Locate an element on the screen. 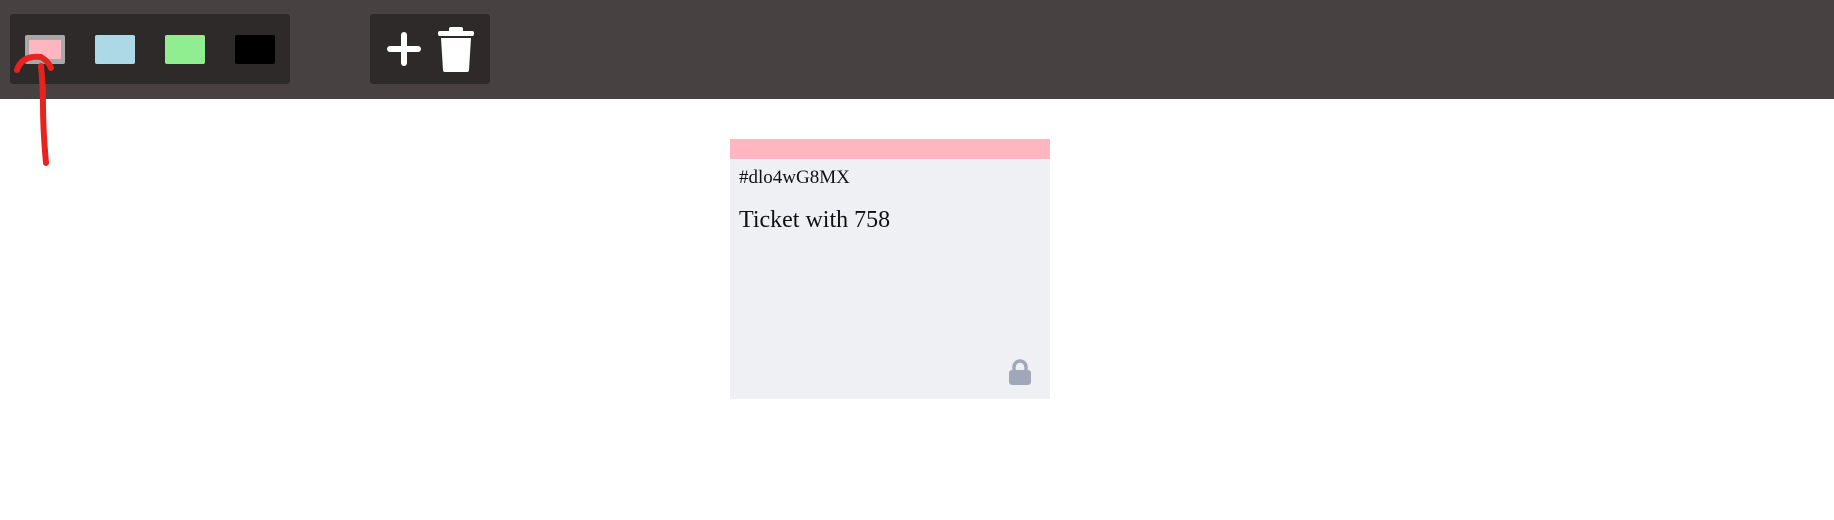 This screenshot has width=1834, height=520. lock-toggle is located at coordinates (1020, 372).